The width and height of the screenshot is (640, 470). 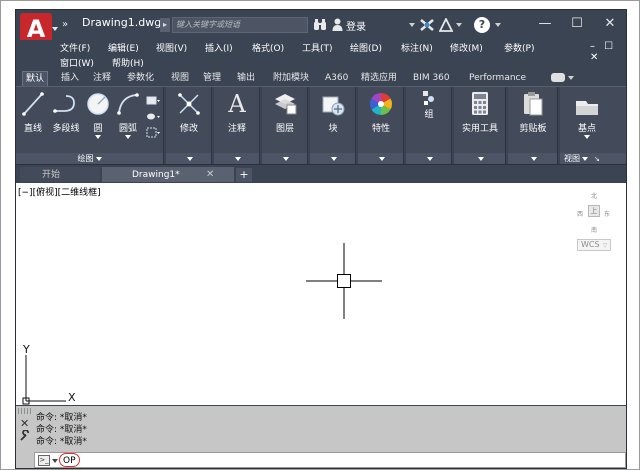 I want to click on tab-annotate: 注释, so click(x=102, y=78).